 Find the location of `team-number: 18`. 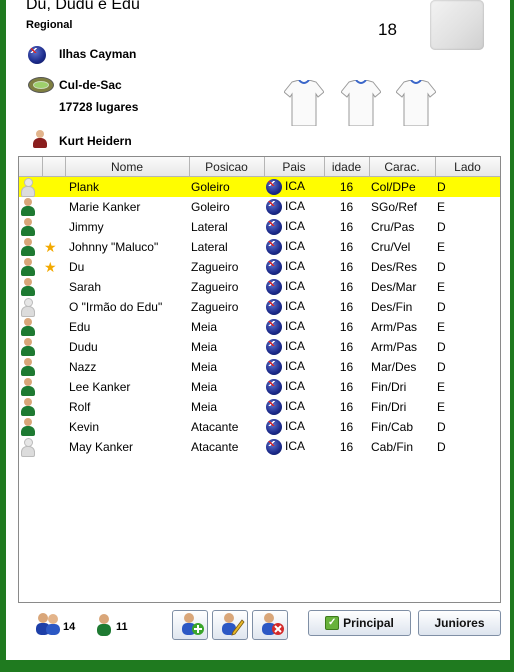

team-number: 18 is located at coordinates (387, 29).